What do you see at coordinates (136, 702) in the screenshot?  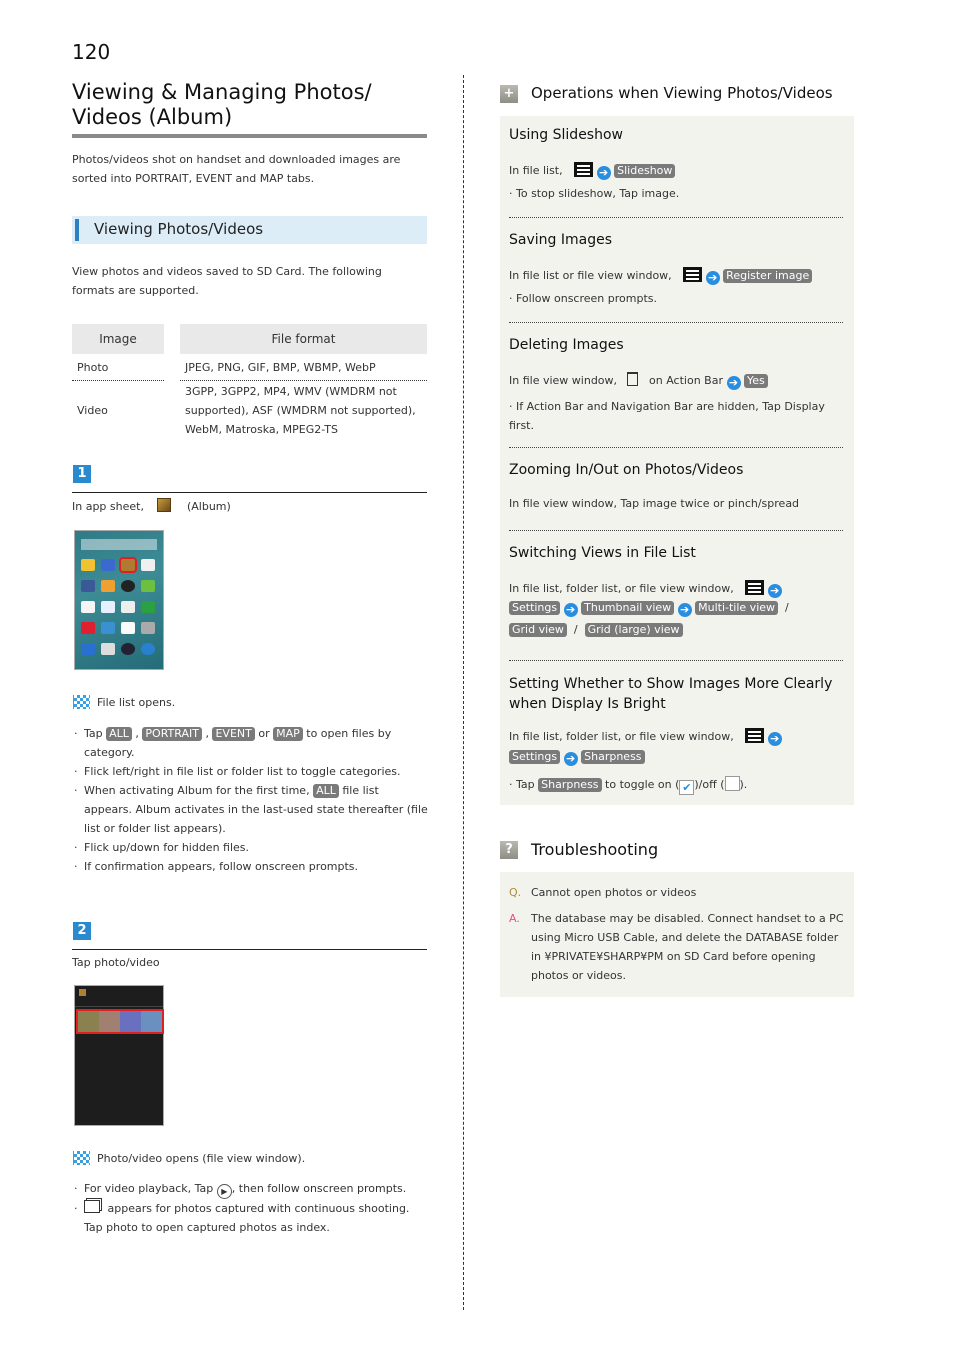 I see `step-1-result: File list opens.` at bounding box center [136, 702].